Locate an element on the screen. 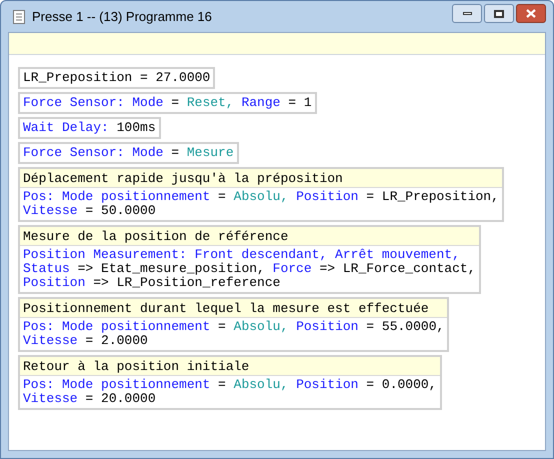 The width and height of the screenshot is (554, 459). minimize-button is located at coordinates (467, 13).